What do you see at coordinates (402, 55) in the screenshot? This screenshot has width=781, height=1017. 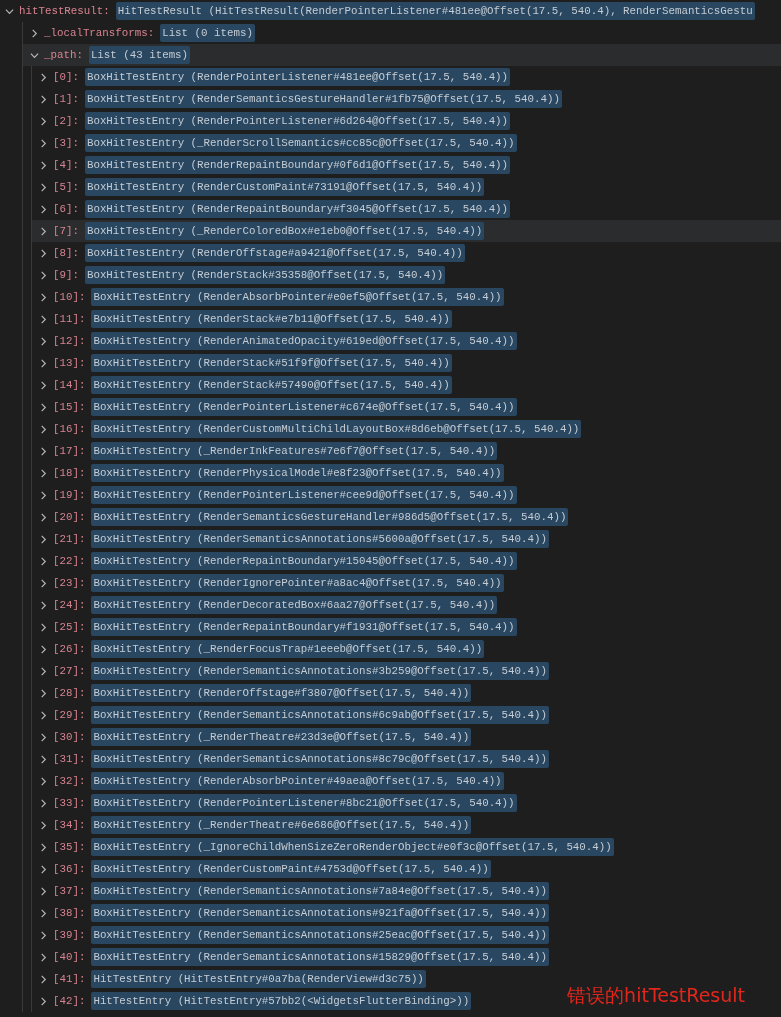 I see `tree-row: _path: List (43 items)` at bounding box center [402, 55].